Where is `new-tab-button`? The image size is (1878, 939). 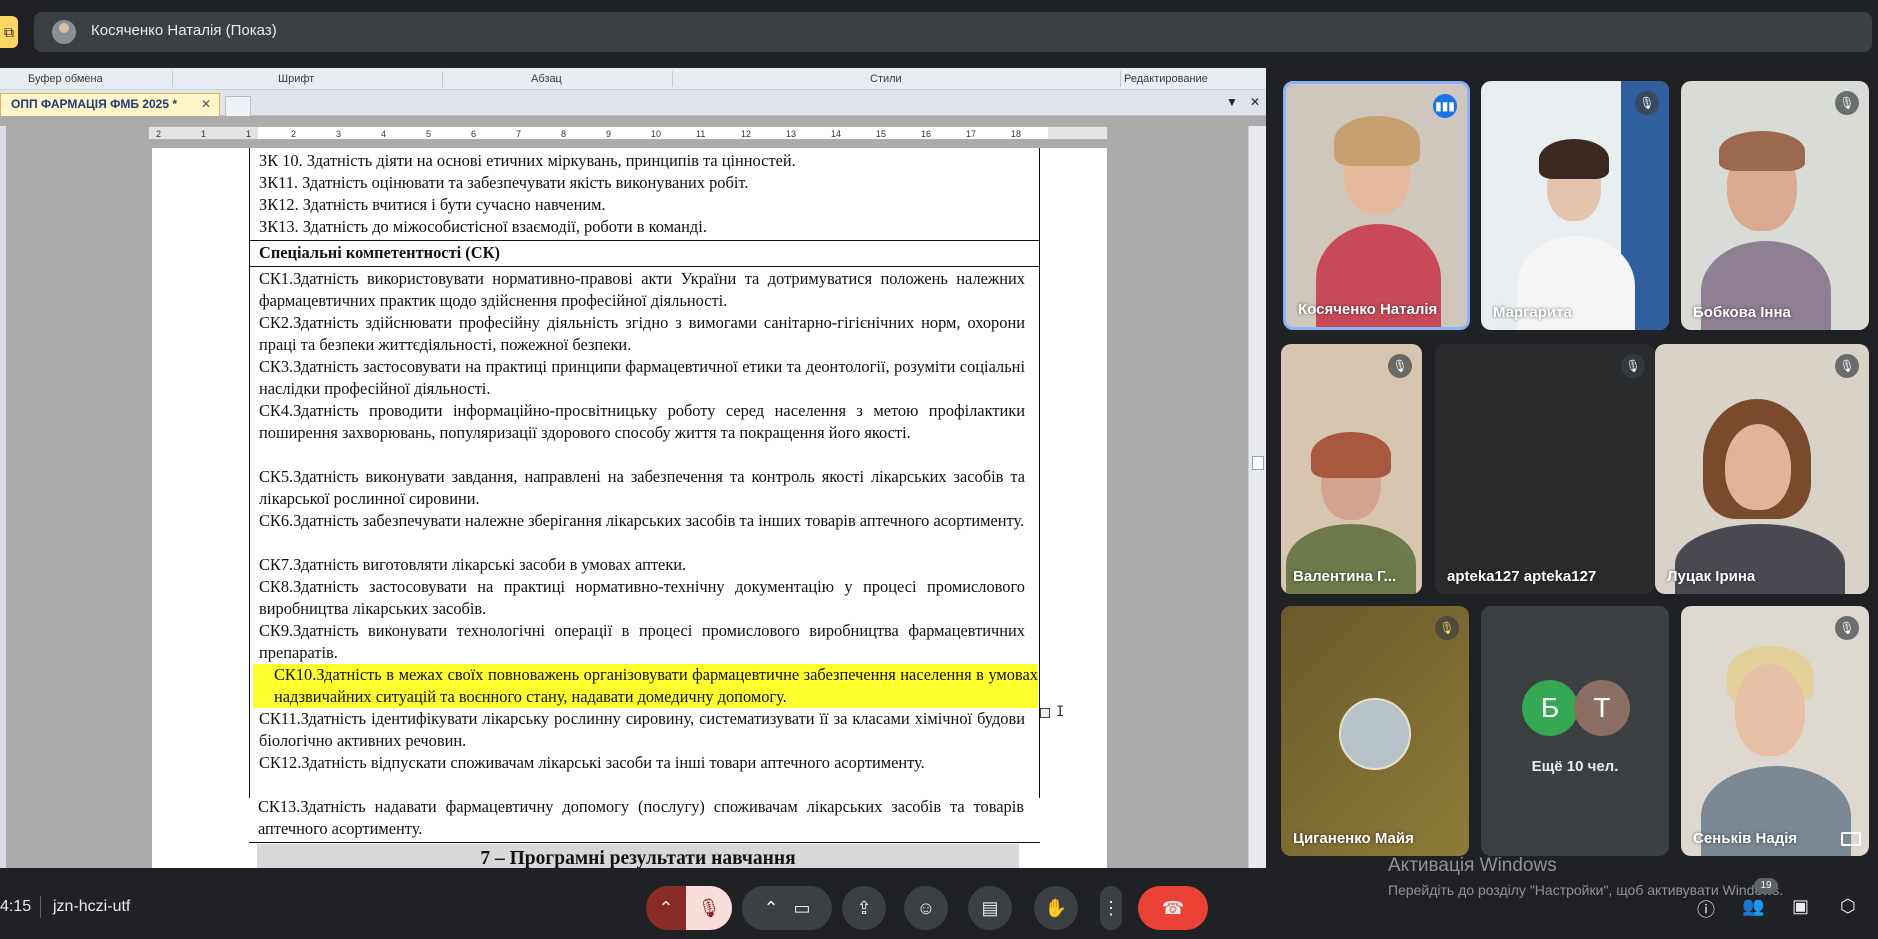
new-tab-button is located at coordinates (238, 106).